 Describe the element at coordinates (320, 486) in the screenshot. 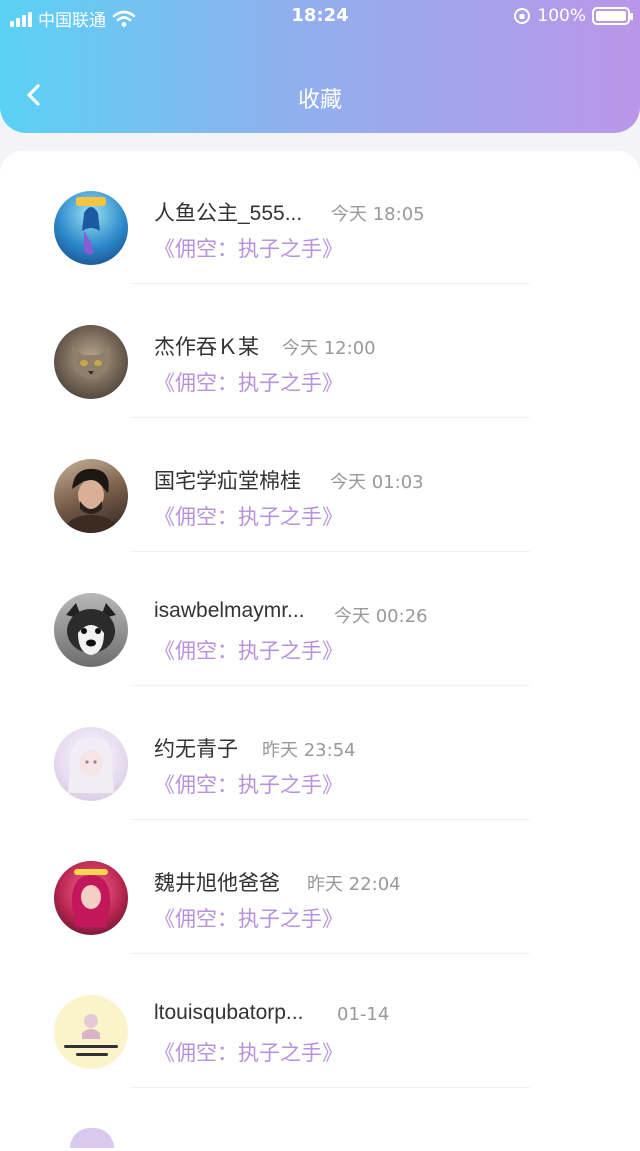

I see `list-item: 国宅学疝堂棉桂 今天 01:03 《佣空：执子之手》` at that location.